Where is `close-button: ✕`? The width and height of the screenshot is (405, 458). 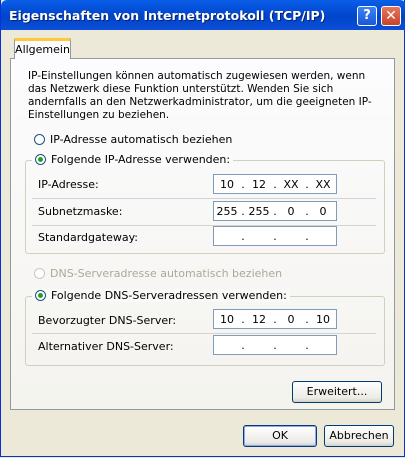 close-button: ✕ is located at coordinates (391, 16).